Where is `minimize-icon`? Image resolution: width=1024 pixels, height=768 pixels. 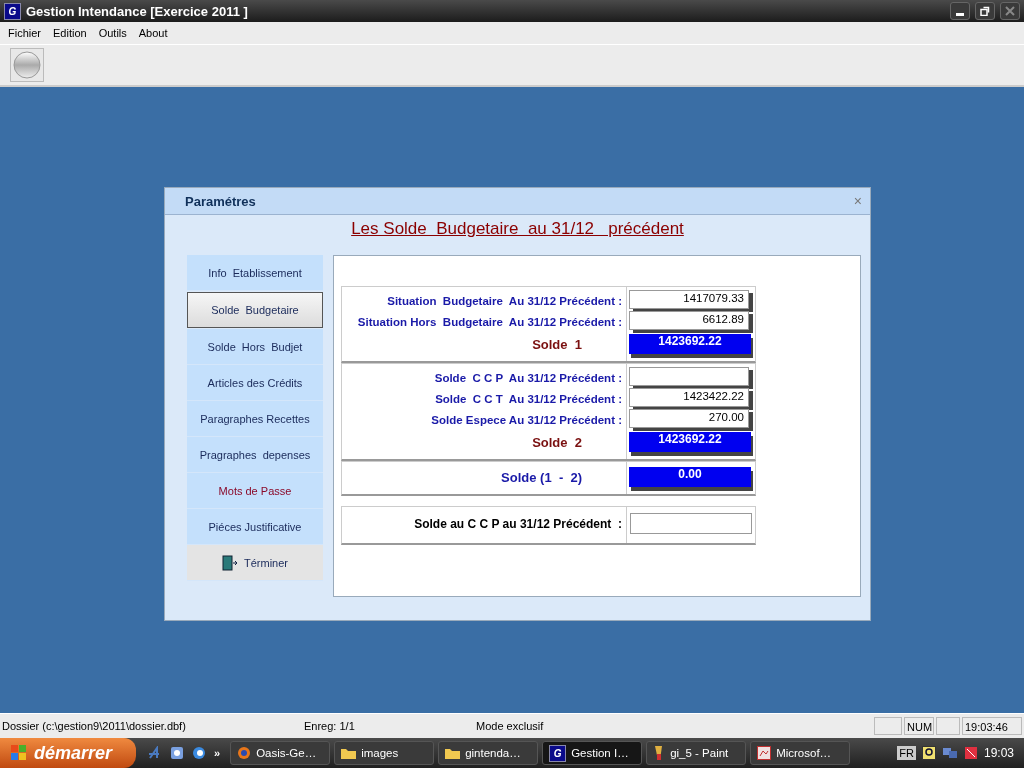 minimize-icon is located at coordinates (960, 14).